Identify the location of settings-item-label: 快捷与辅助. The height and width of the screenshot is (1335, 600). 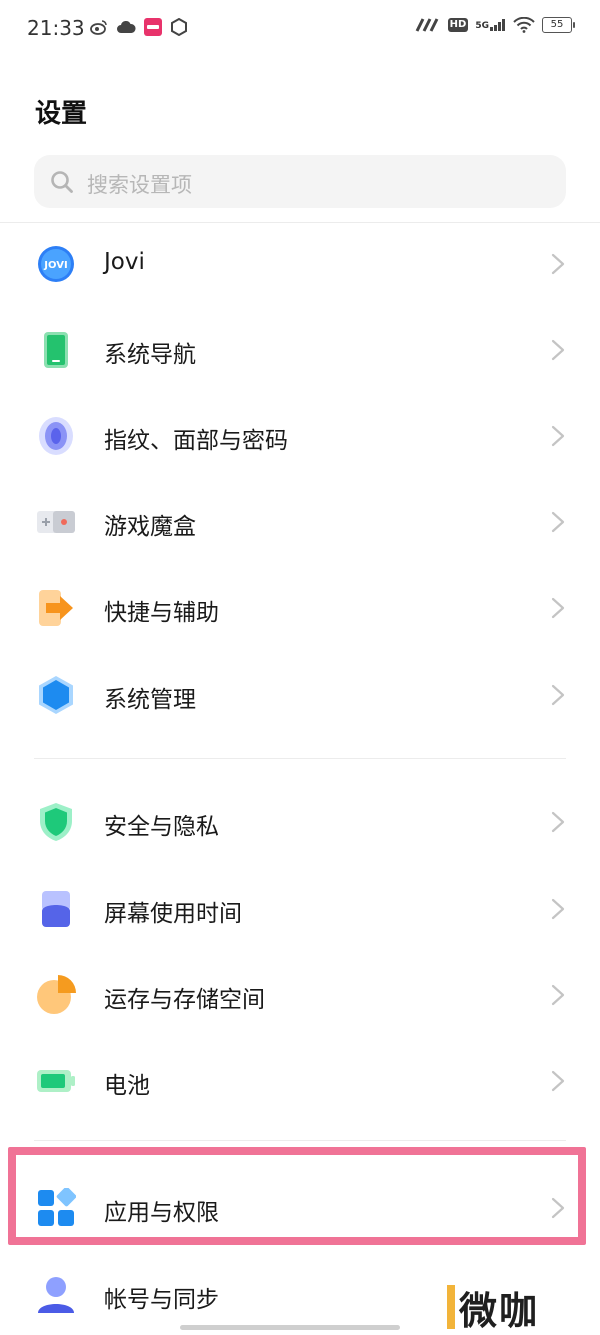
(161, 613).